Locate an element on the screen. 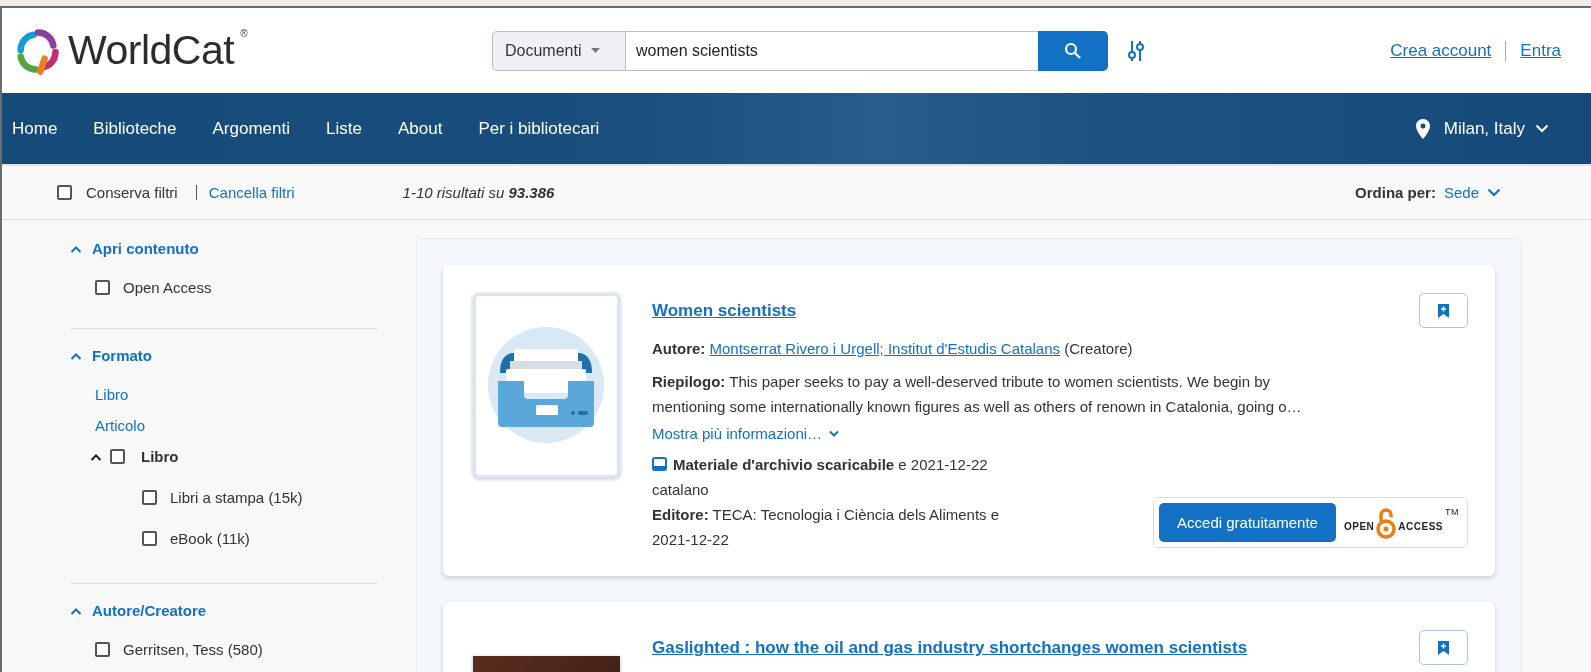 This screenshot has height=672, width=1591. nav-link: Liste is located at coordinates (344, 128).